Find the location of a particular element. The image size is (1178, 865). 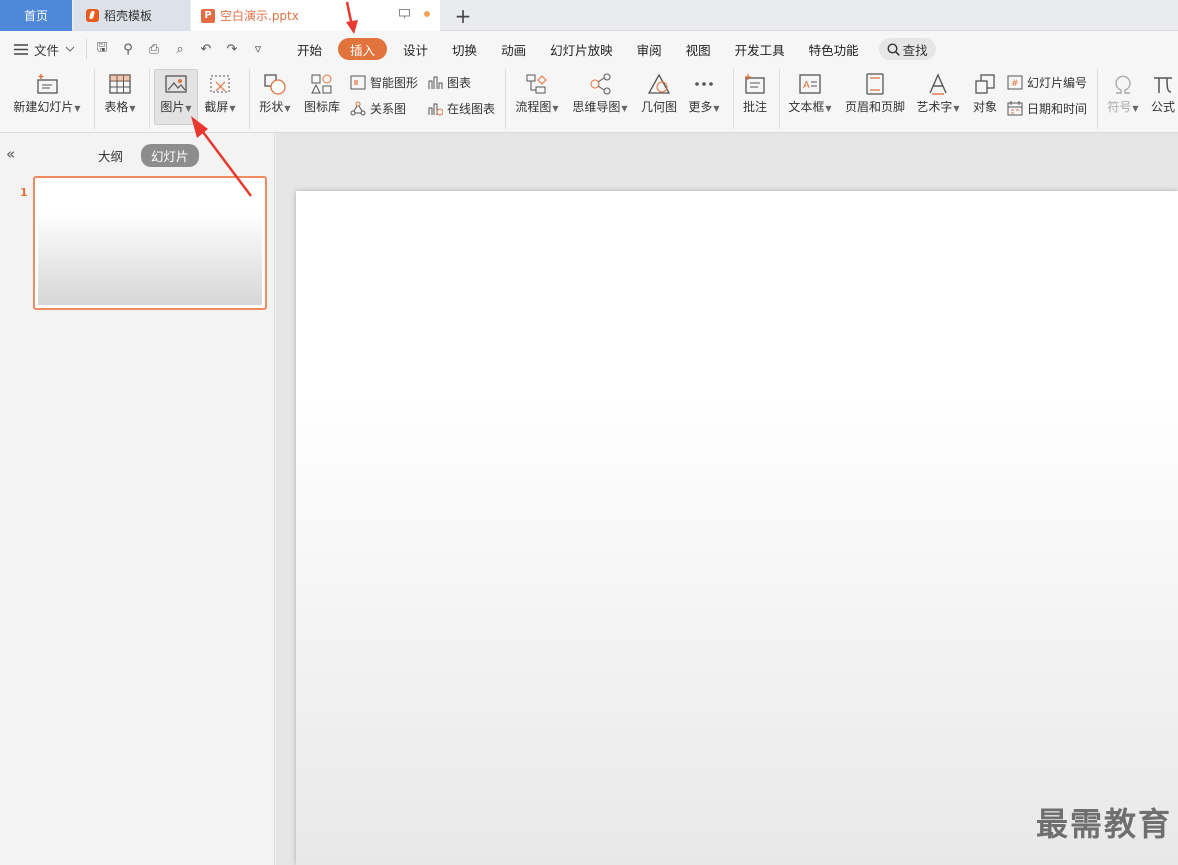

search-button: 查找 is located at coordinates (907, 49).